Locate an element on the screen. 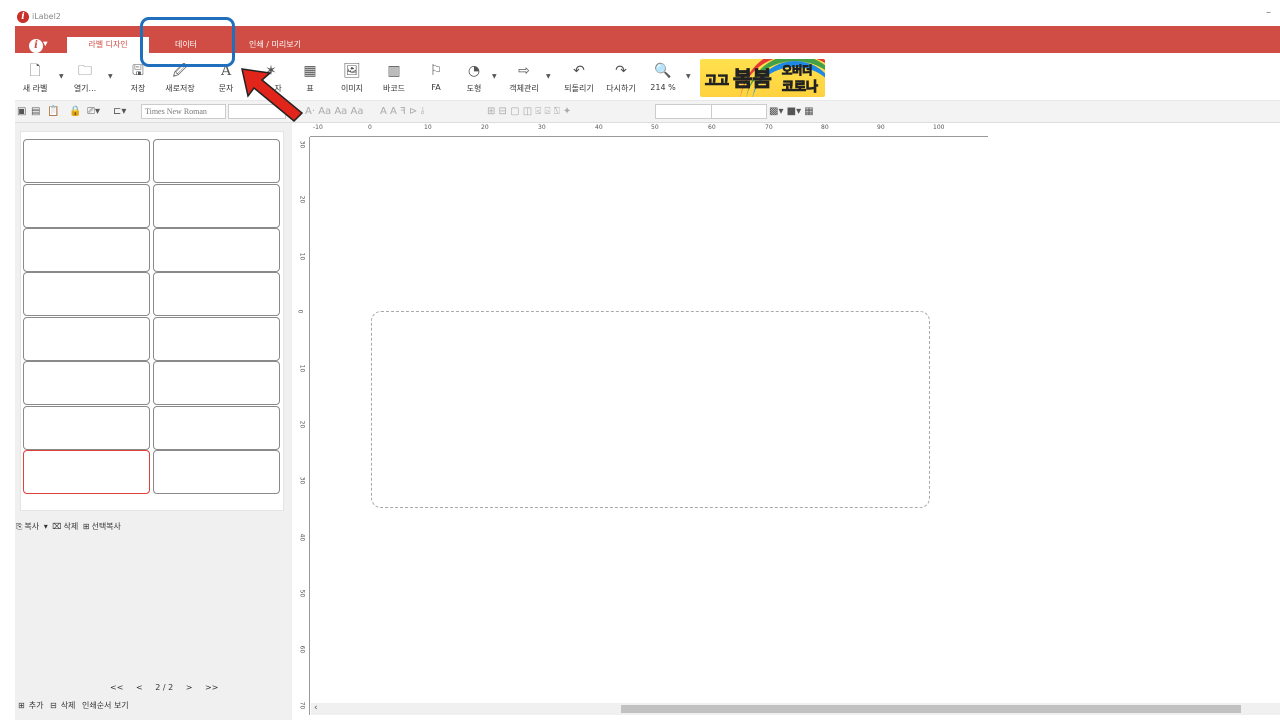  add-page-icon: ⊞ is located at coordinates (21, 705).